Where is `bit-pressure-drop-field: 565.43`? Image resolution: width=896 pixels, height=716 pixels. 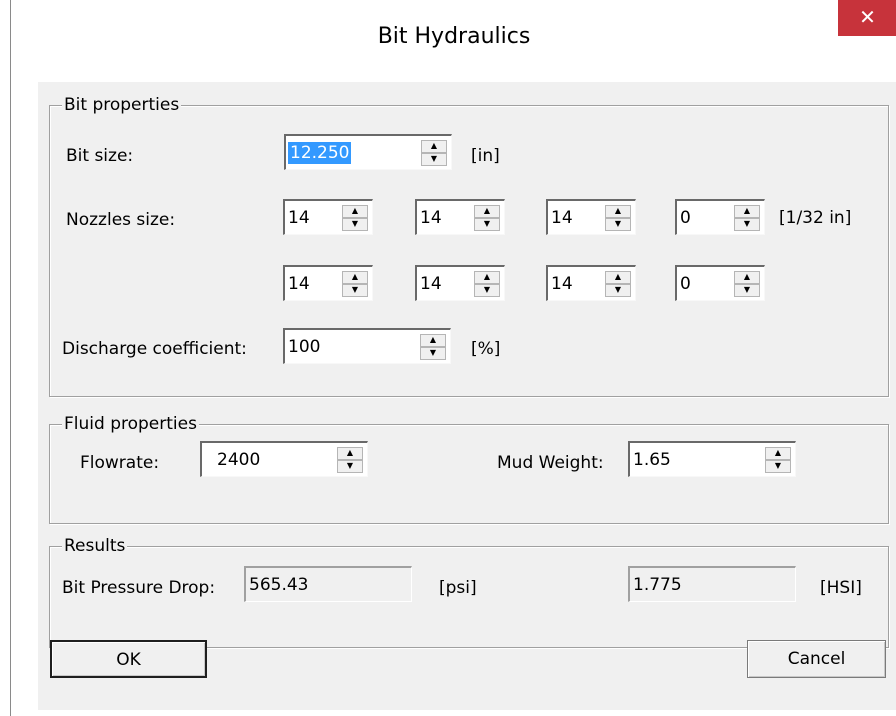 bit-pressure-drop-field: 565.43 is located at coordinates (328, 584).